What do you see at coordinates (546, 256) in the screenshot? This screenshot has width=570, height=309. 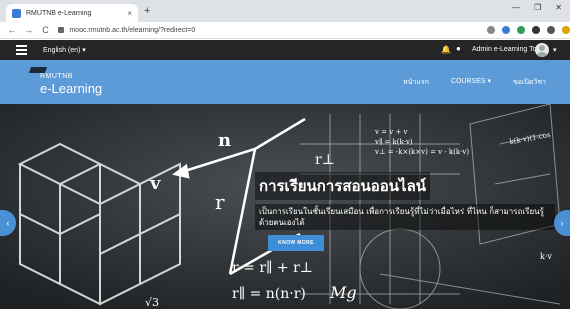 I see `label-kv: k·v` at bounding box center [546, 256].